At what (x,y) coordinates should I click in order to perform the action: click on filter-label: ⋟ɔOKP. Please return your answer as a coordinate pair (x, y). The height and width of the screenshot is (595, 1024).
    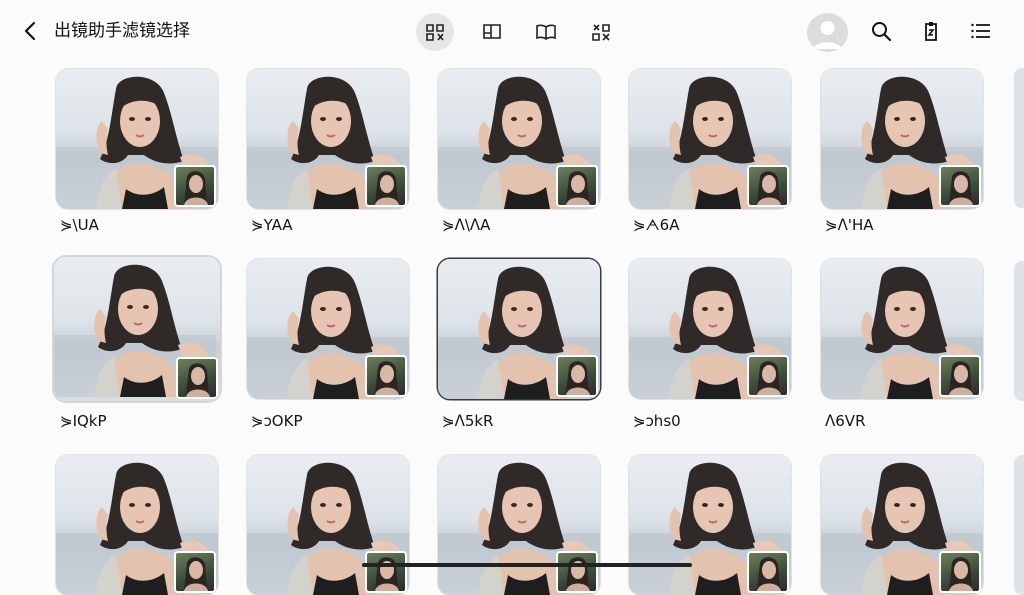
    Looking at the image, I should click on (277, 421).